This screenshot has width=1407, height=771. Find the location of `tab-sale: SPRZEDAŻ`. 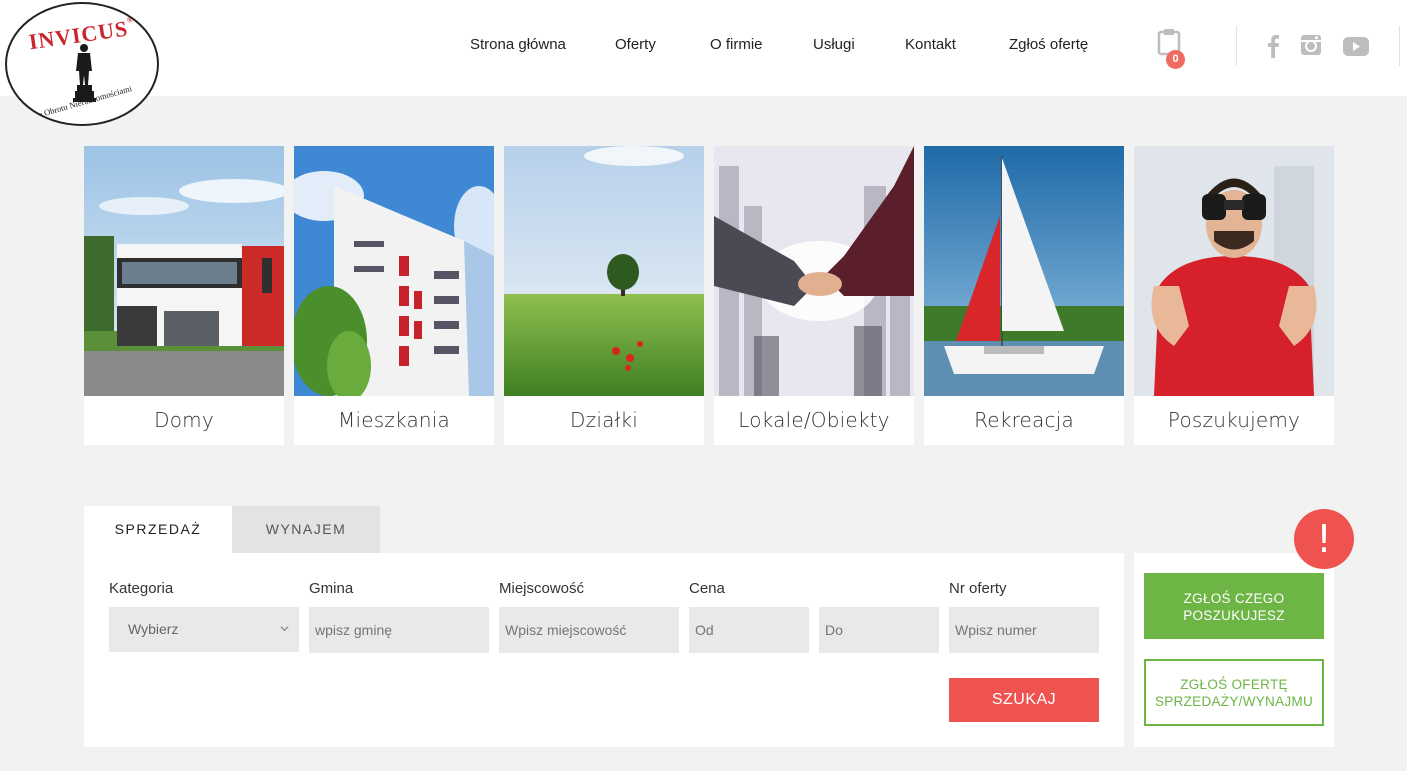

tab-sale: SPRZEDAŻ is located at coordinates (158, 529).